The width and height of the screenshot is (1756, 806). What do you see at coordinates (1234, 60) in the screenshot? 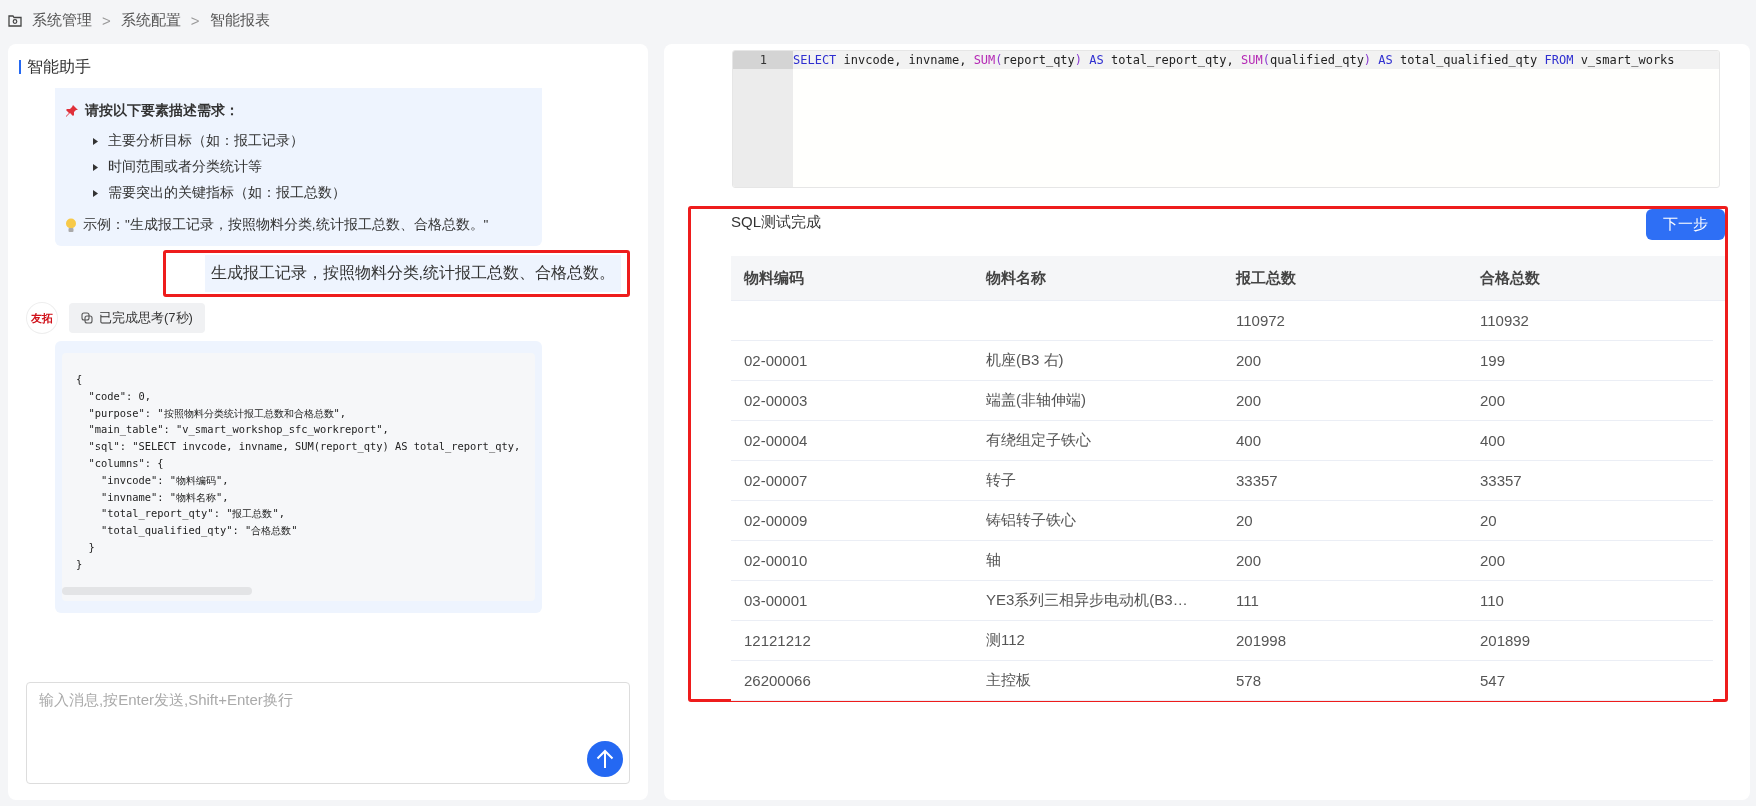
I see `code-line: SELECT invcode, invname, SUM(report_qty) AS total_report_qty, SUM(qualified_qty) AS total_qualified_qty FROM v_smart_works` at bounding box center [1234, 60].